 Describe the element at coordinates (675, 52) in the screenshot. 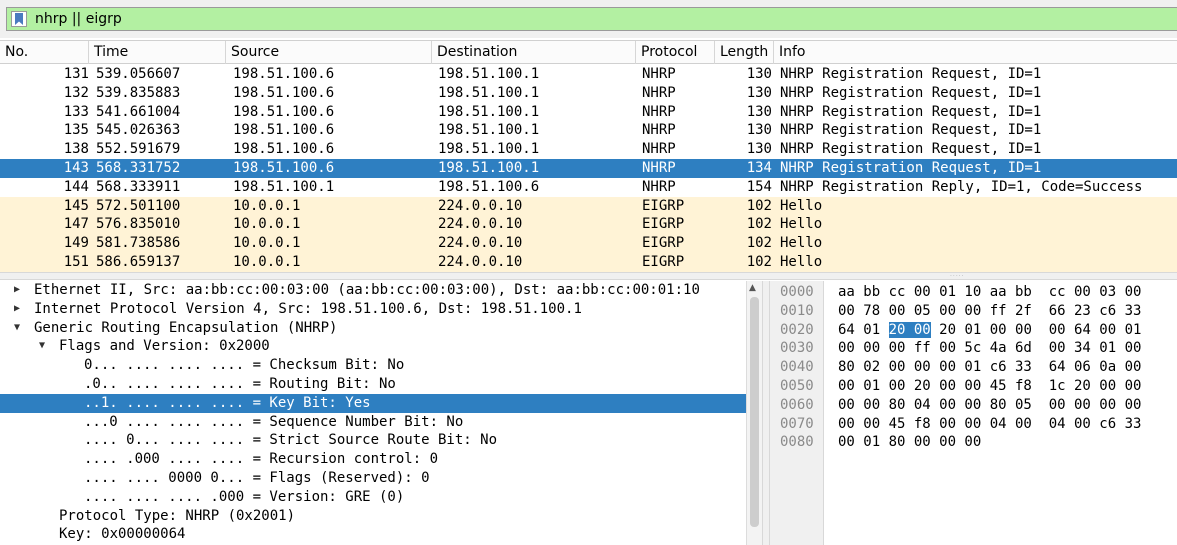

I see `column-header-protocol: Protocol` at that location.